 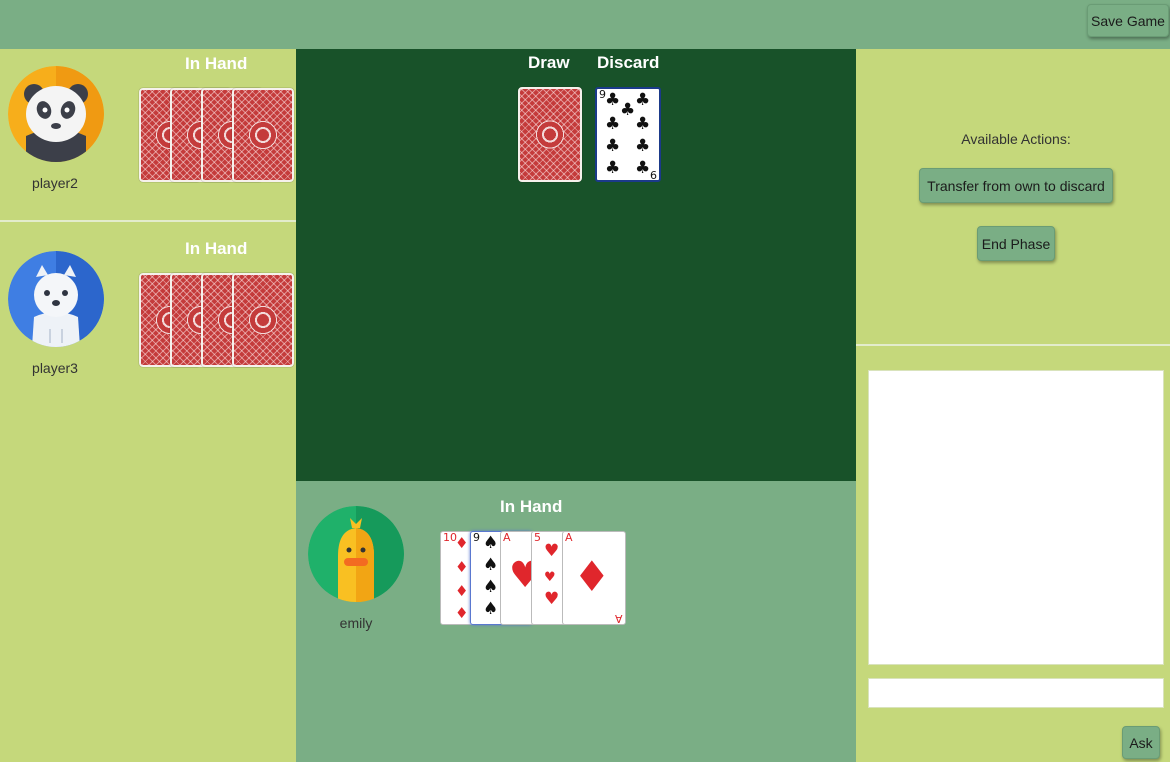 What do you see at coordinates (356, 623) in the screenshot?
I see `my-name: emily` at bounding box center [356, 623].